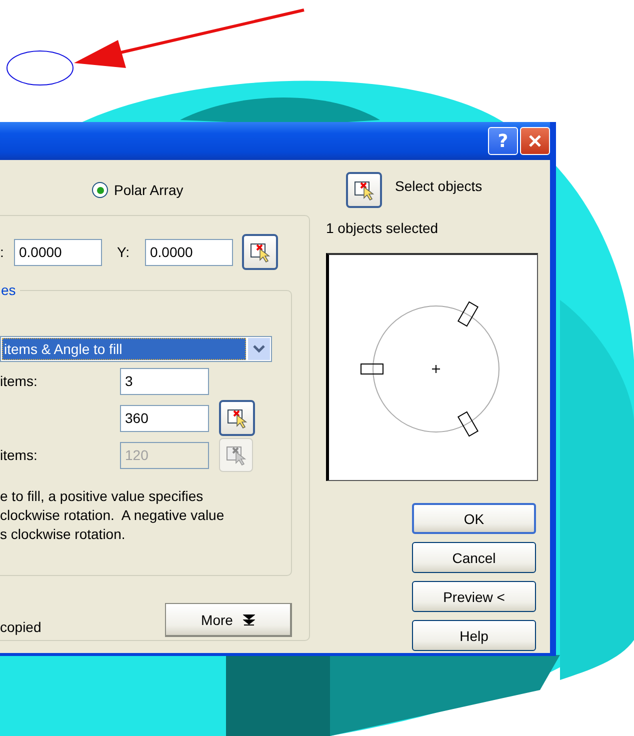  Describe the element at coordinates (474, 518) in the screenshot. I see `dialog-button: OK` at that location.